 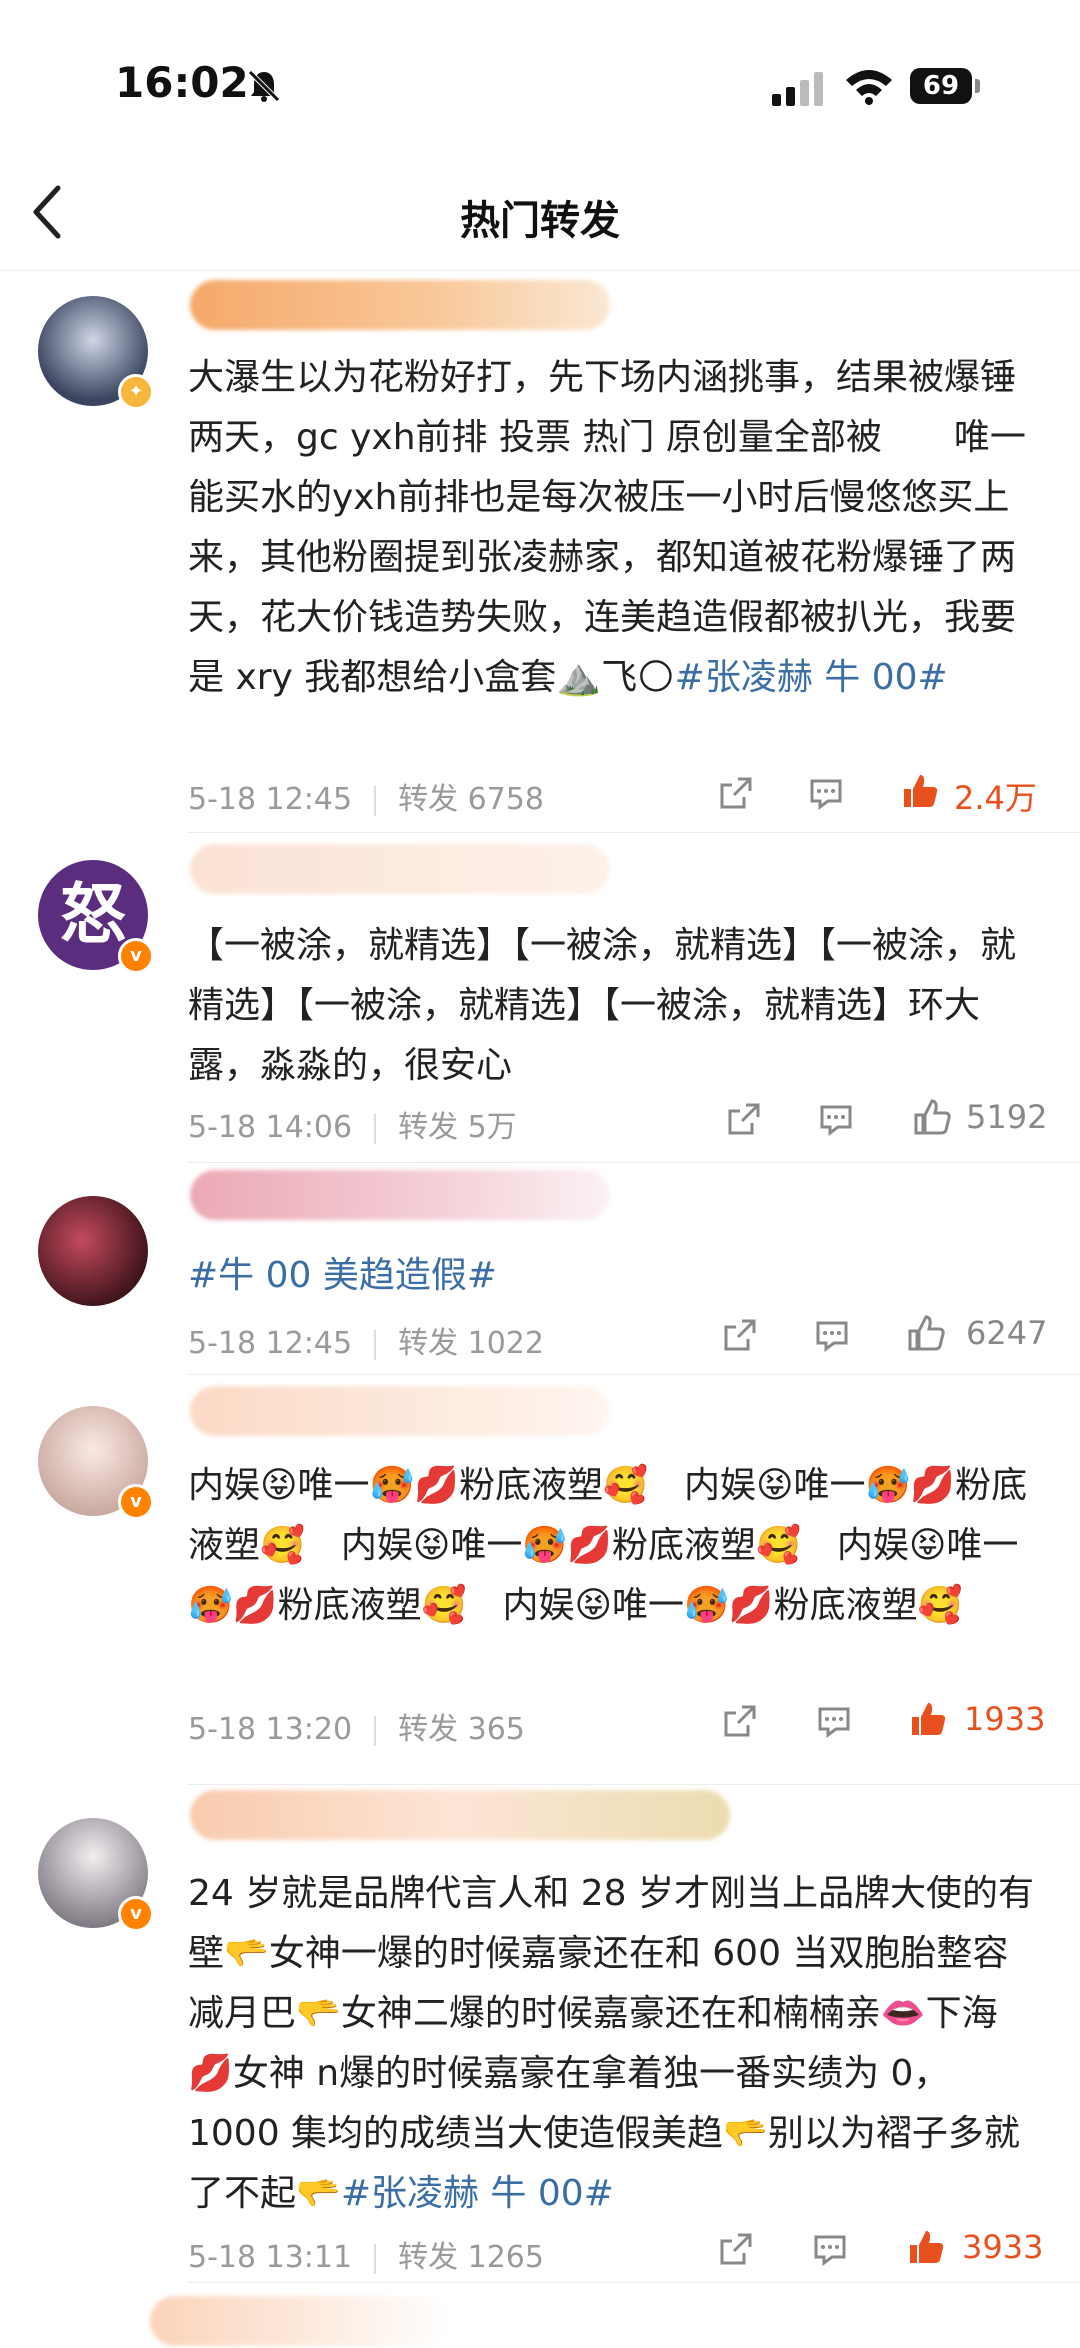 I want to click on like-count: 2.4万, so click(x=995, y=798).